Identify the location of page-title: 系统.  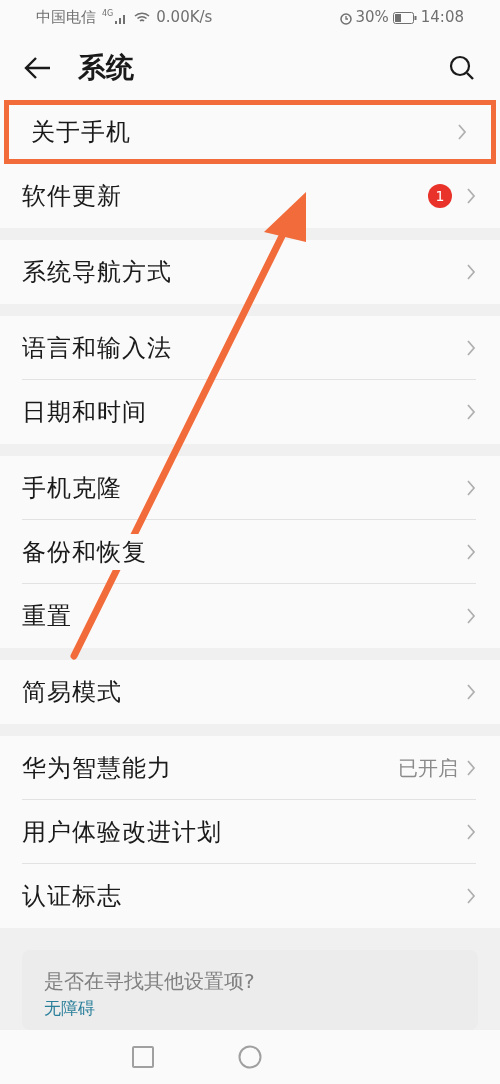
(106, 67).